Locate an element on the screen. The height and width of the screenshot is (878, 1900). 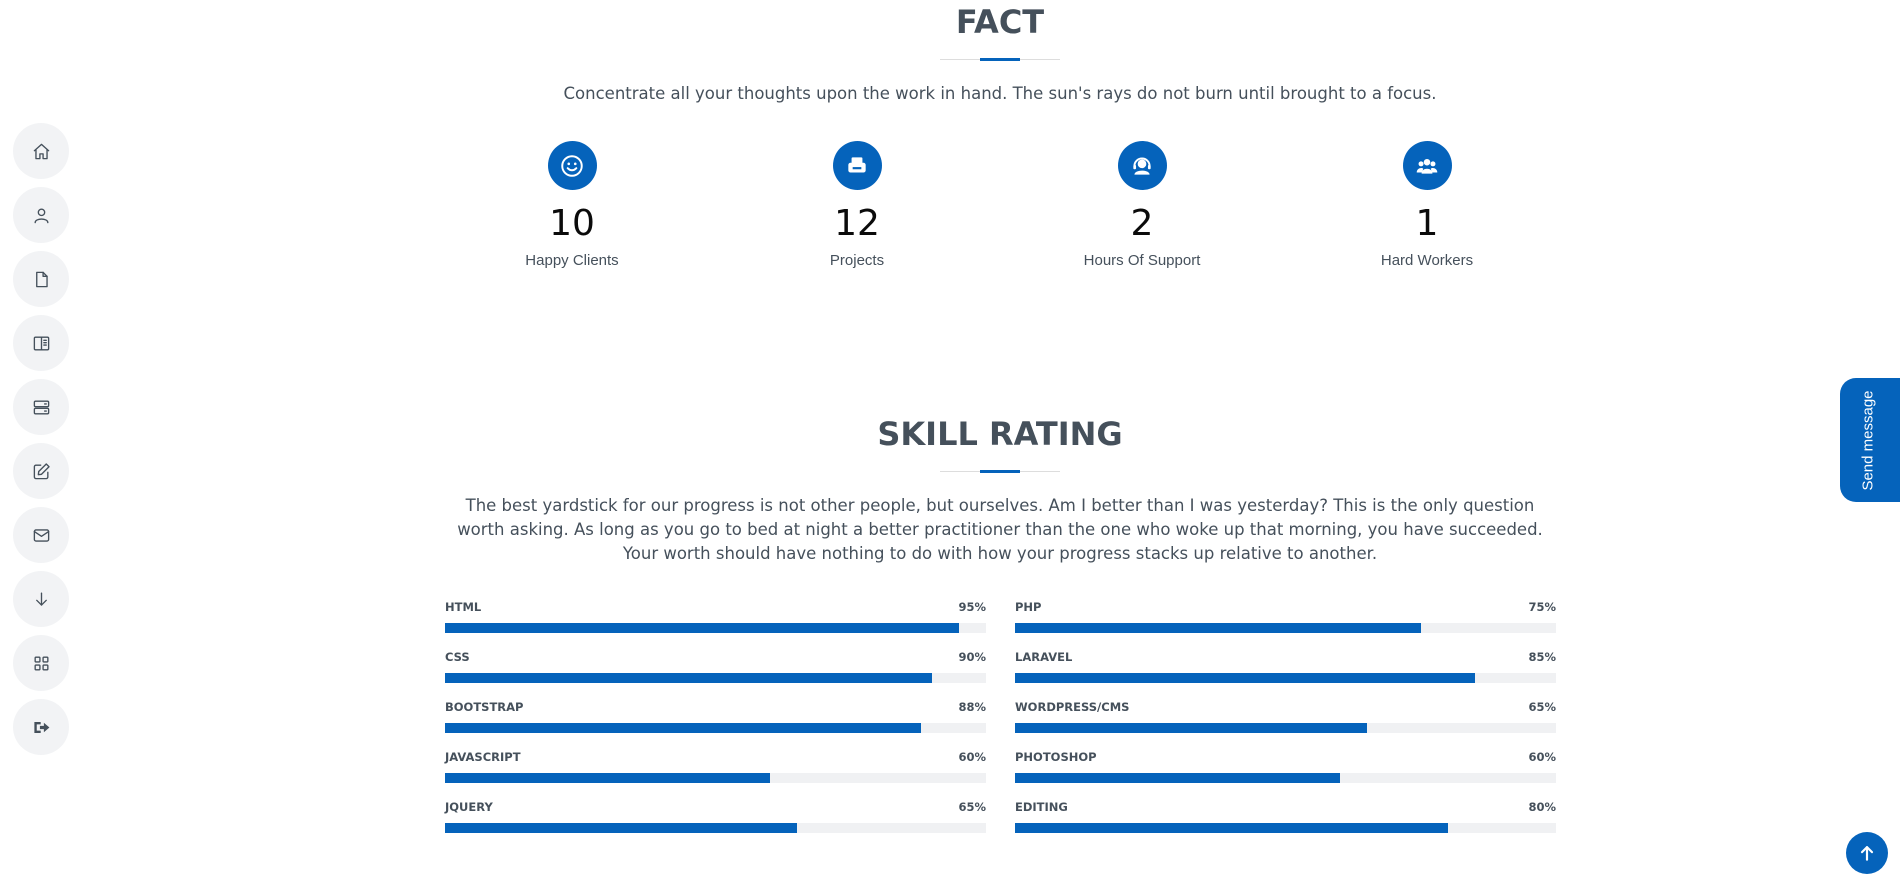
fact-value: 2 is located at coordinates (1142, 223).